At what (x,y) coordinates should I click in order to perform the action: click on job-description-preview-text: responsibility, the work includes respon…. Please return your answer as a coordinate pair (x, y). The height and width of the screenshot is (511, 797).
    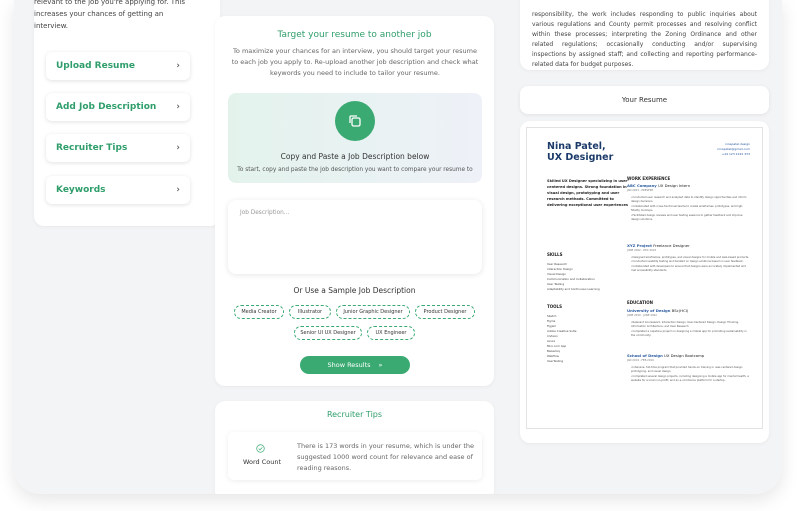
    Looking at the image, I should click on (644, 39).